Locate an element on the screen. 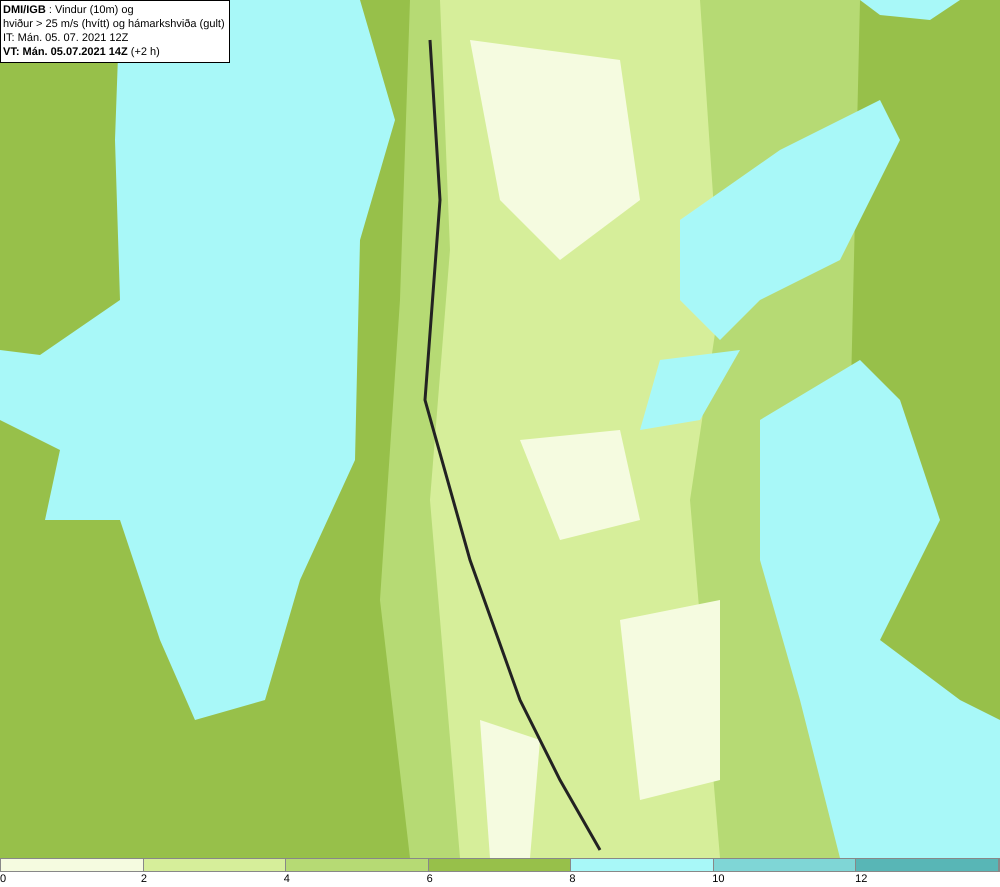 The image size is (1000, 887). legend-tick-label: 4 is located at coordinates (287, 879).